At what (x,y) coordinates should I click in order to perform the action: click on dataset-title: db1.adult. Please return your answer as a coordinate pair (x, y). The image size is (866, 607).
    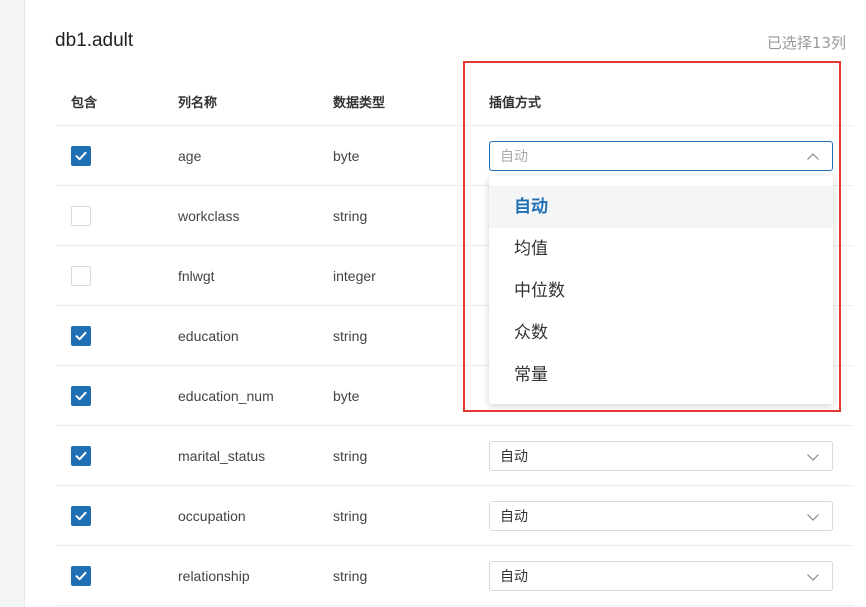
    Looking at the image, I should click on (94, 40).